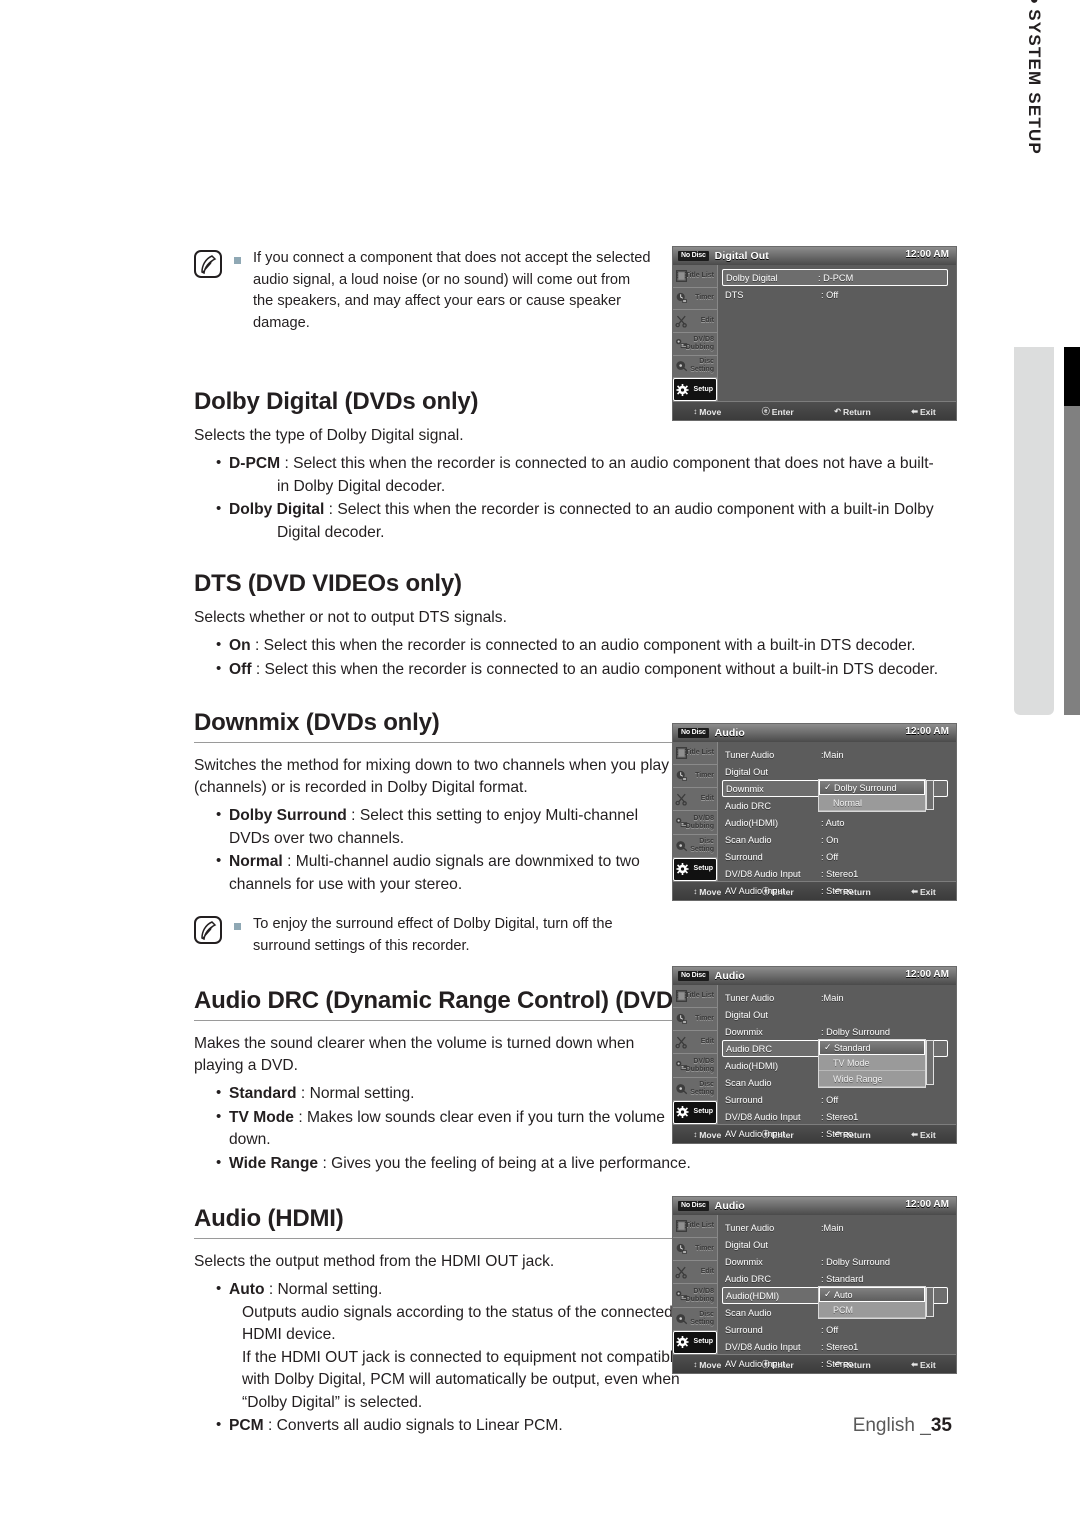  Describe the element at coordinates (927, 1204) in the screenshot. I see `osd-clock: 12:00 AM` at that location.